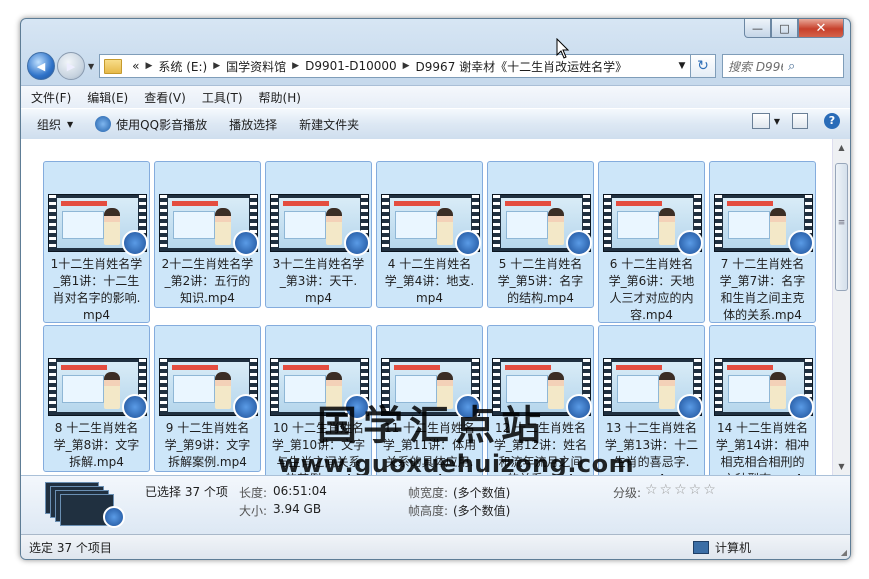 The image size is (869, 579). I want to click on forward-arrow-icon: ▶, so click(71, 66).